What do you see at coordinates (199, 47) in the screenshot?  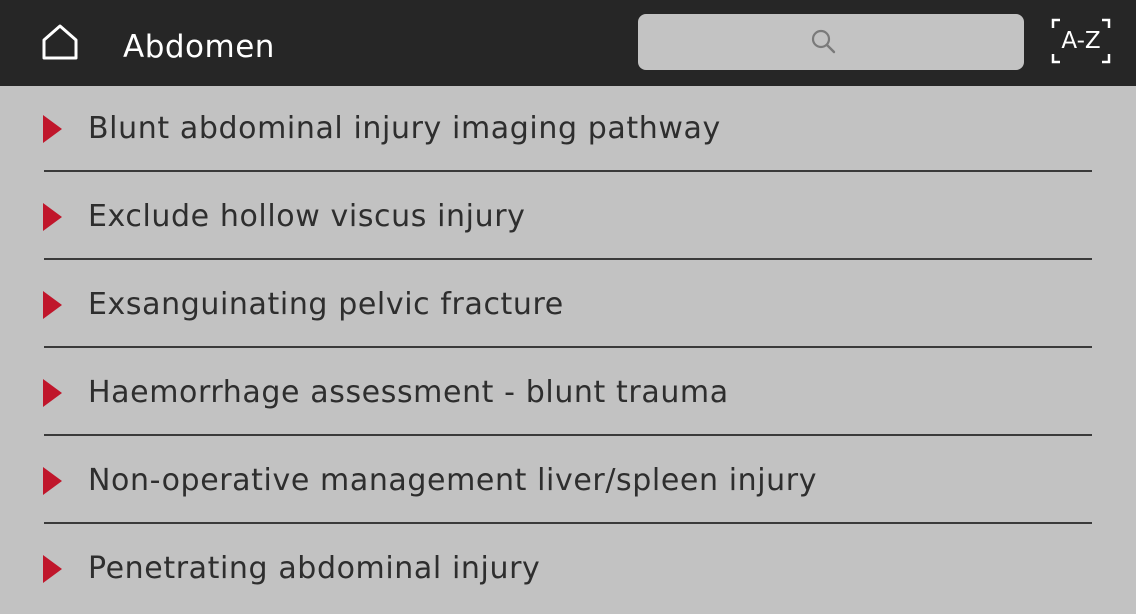 I see `page-title: Abdomen` at bounding box center [199, 47].